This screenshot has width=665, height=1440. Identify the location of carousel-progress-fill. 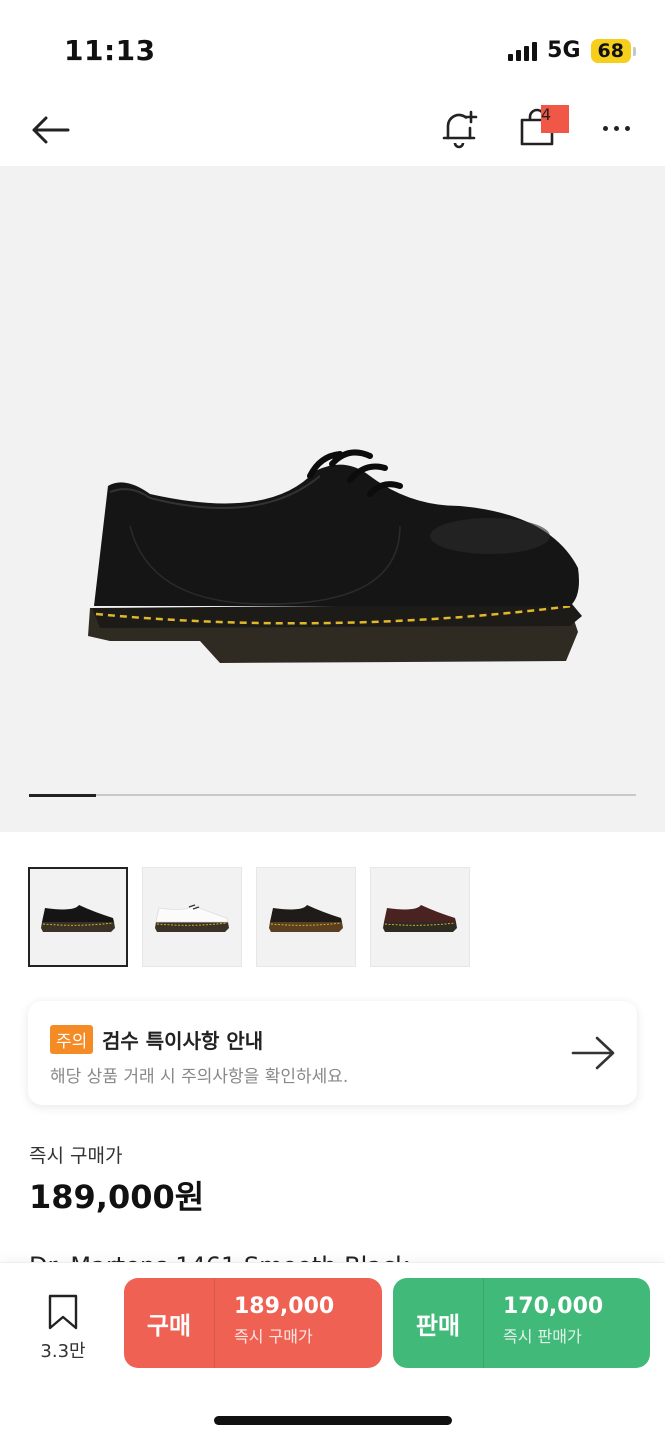
(63, 795).